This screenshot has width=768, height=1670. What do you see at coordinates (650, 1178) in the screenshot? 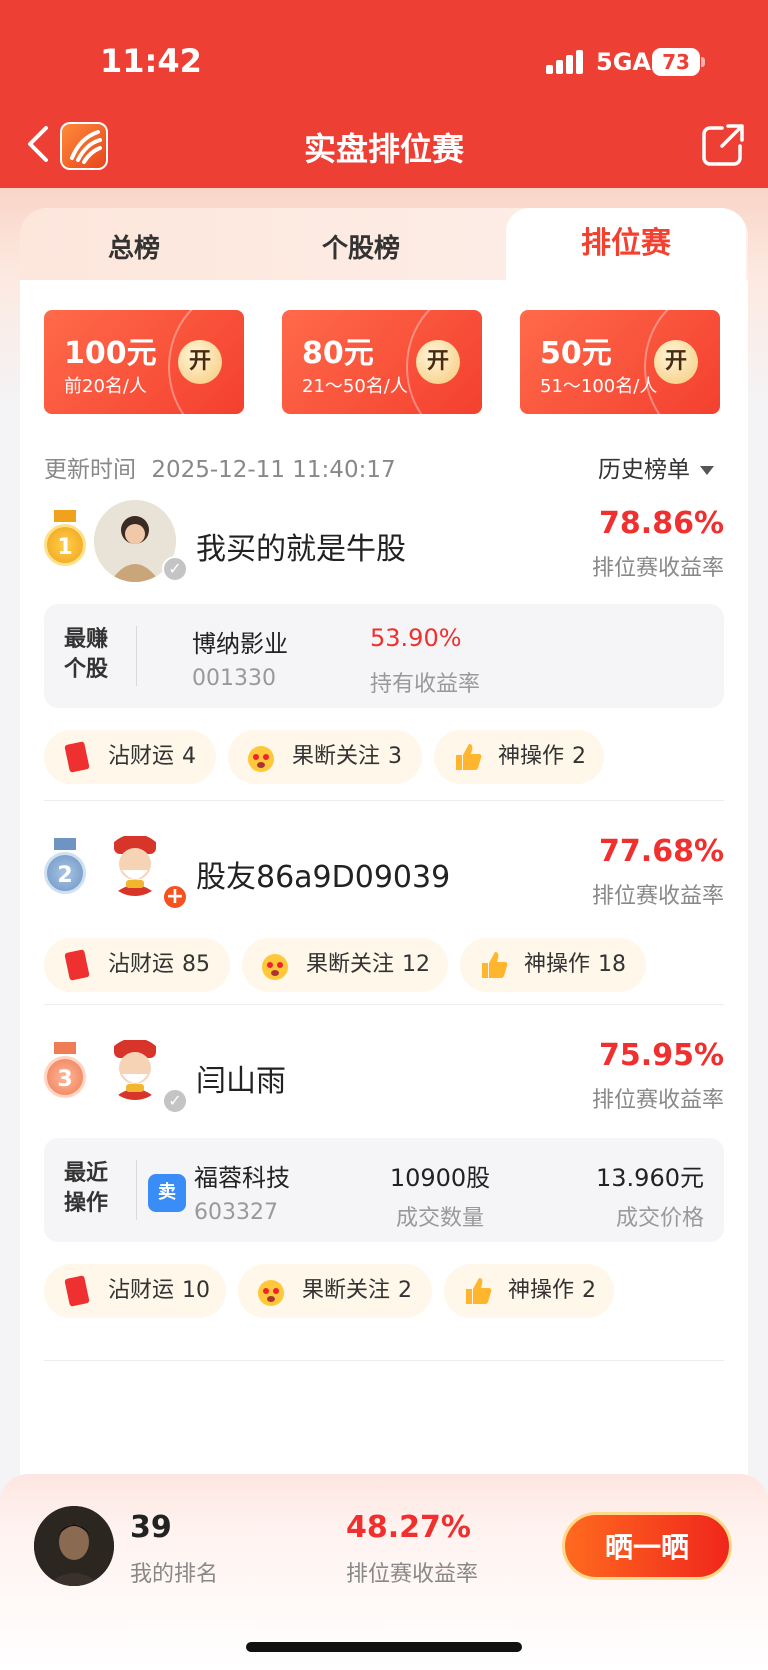
I see `trade-price: 13.960元` at bounding box center [650, 1178].